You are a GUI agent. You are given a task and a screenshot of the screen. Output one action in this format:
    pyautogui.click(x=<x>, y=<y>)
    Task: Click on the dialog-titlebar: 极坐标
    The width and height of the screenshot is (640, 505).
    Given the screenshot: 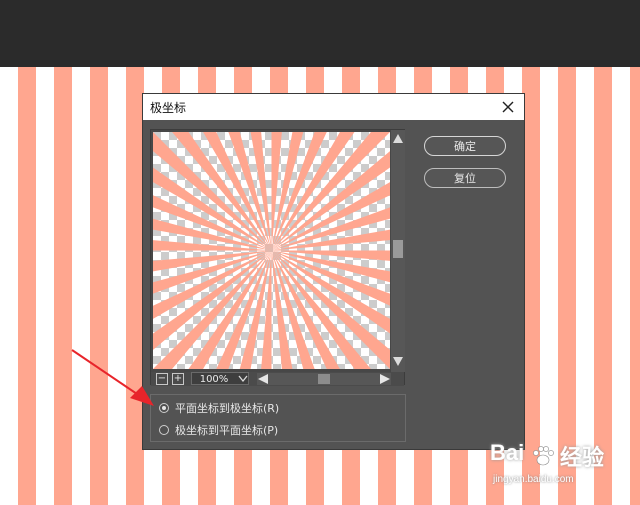 What is the action you would take?
    pyautogui.click(x=333, y=107)
    